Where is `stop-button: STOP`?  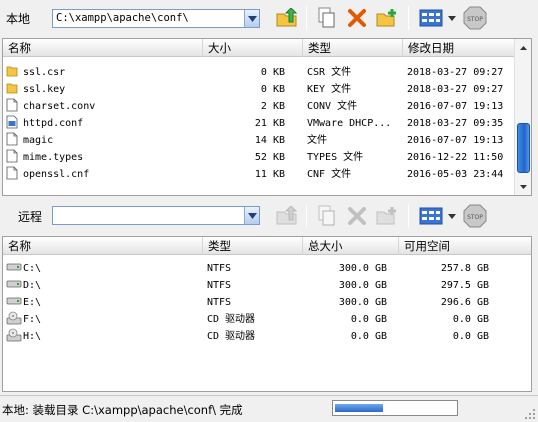
stop-button: STOP is located at coordinates (475, 18).